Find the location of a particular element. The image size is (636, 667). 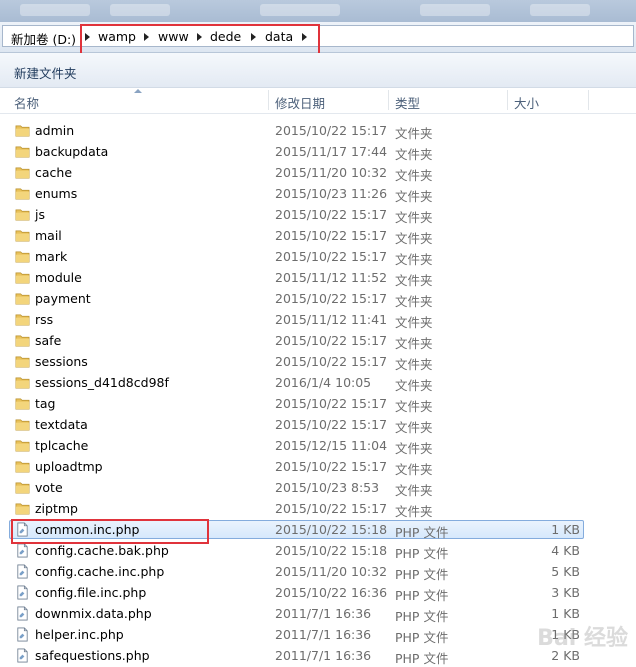

folder-row: vote 2015/10/23 8:53 文件夹 is located at coordinates (318, 487).